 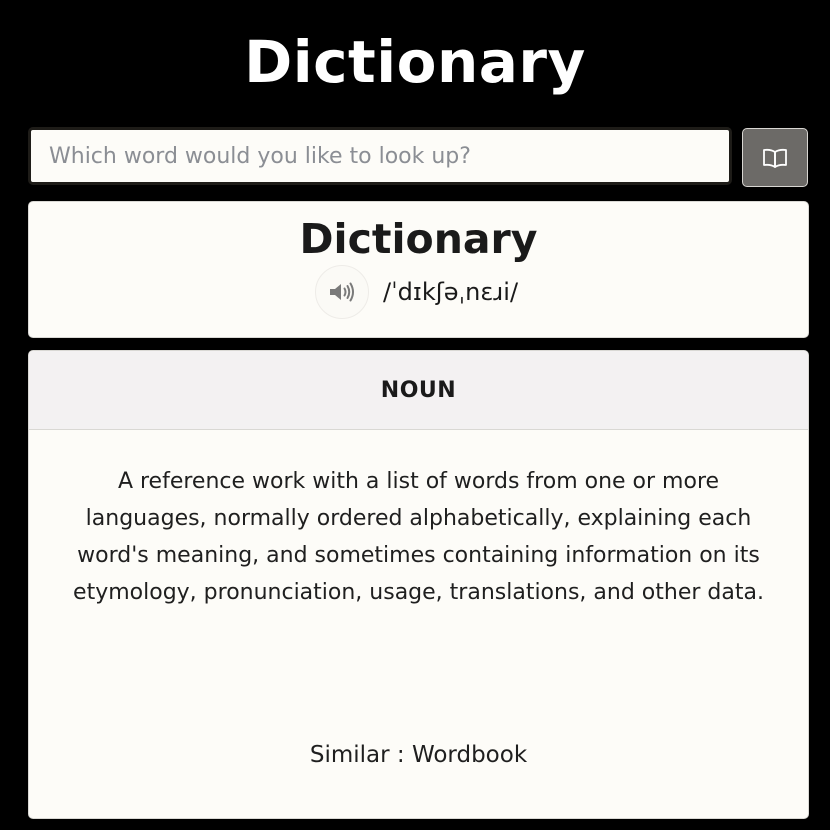 What do you see at coordinates (415, 62) in the screenshot?
I see `app-title: Dictionary` at bounding box center [415, 62].